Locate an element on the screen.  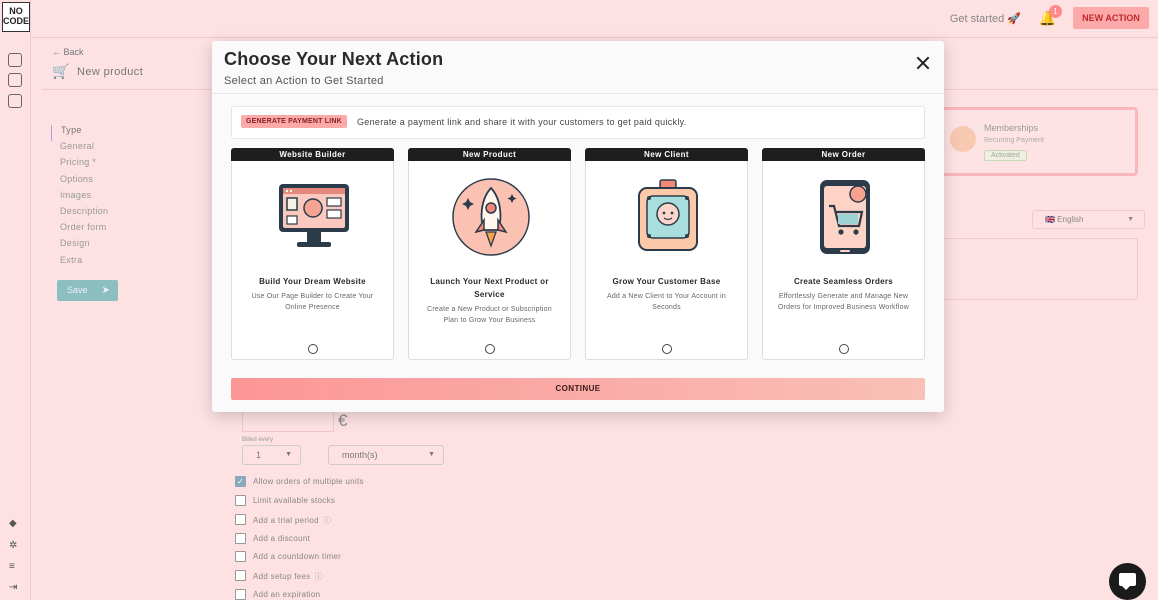
option-label: Add a countdown timer is located at coordinates (297, 556).